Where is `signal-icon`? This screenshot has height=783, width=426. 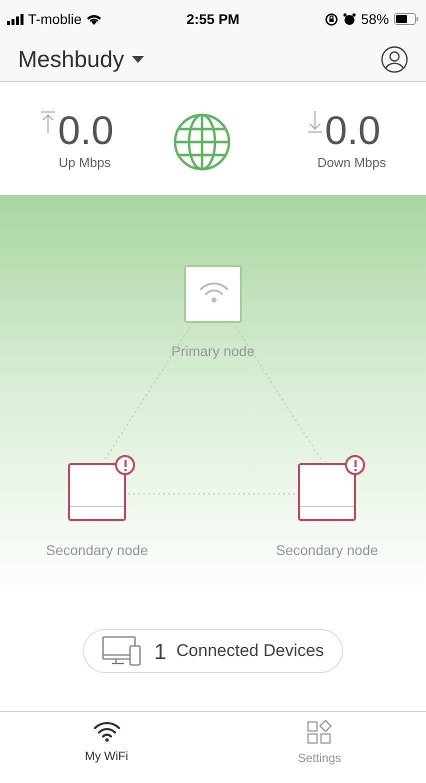
signal-icon is located at coordinates (15, 19).